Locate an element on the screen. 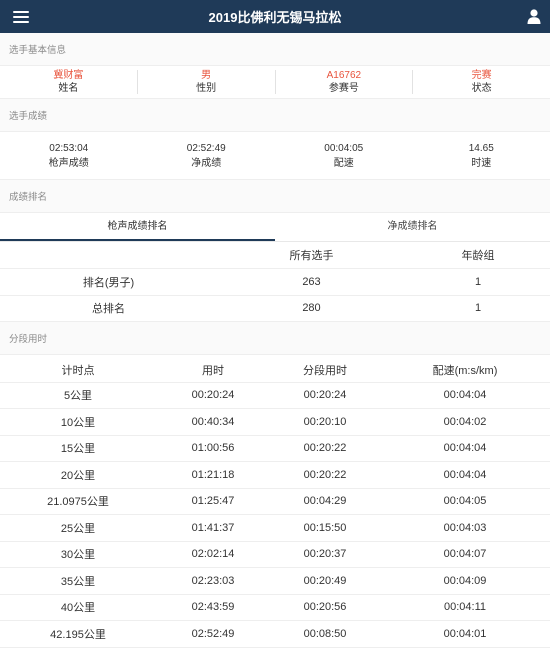  splits-header-pace: 配速(m:s/km) is located at coordinates (465, 369).